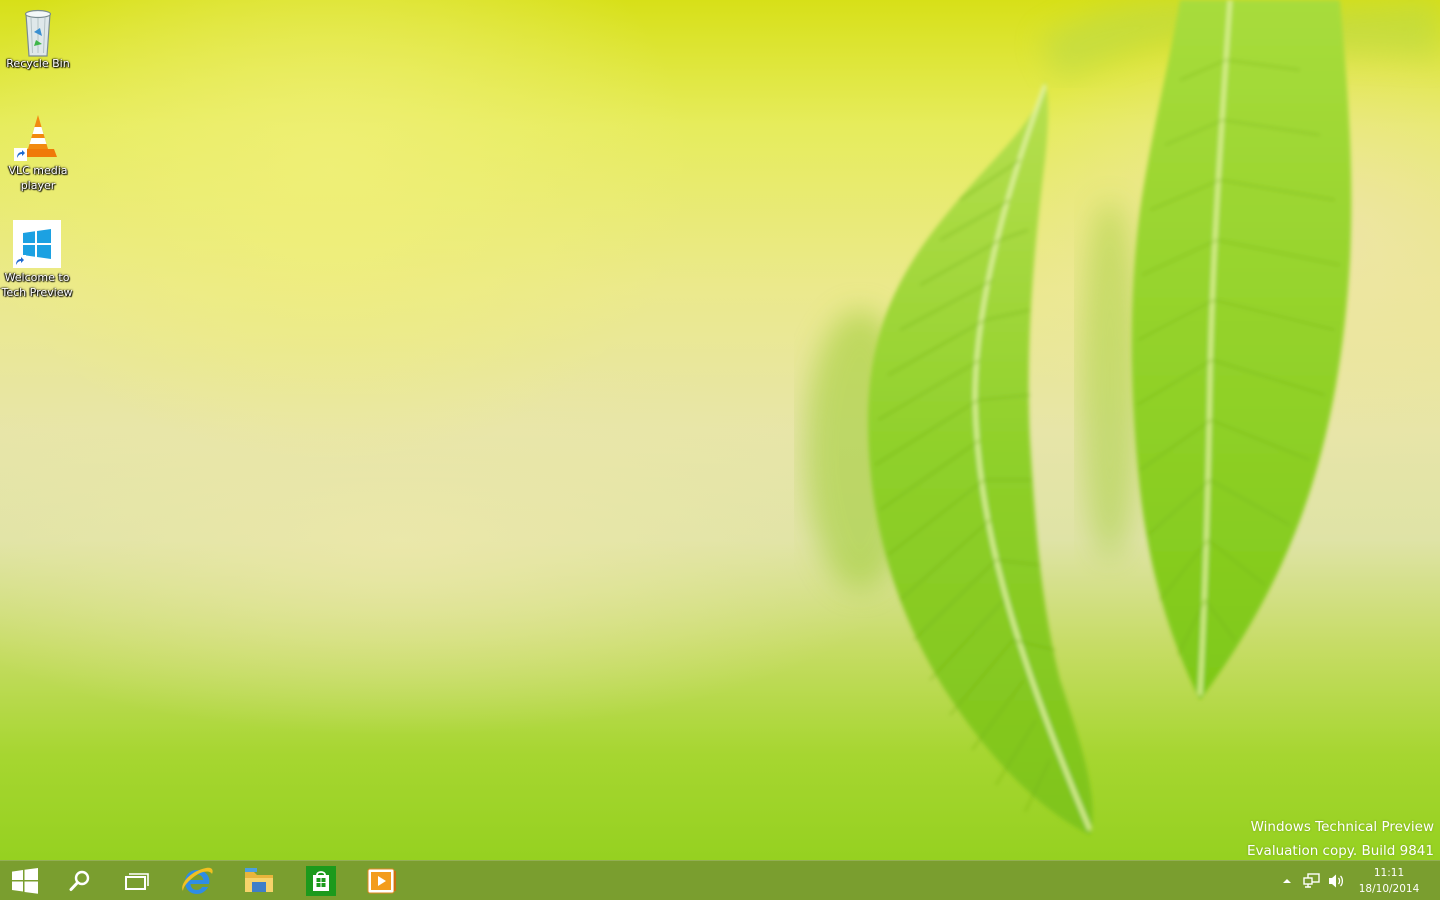 The height and width of the screenshot is (900, 1440). What do you see at coordinates (1389, 889) in the screenshot?
I see `clock-date: 18/10/2014` at bounding box center [1389, 889].